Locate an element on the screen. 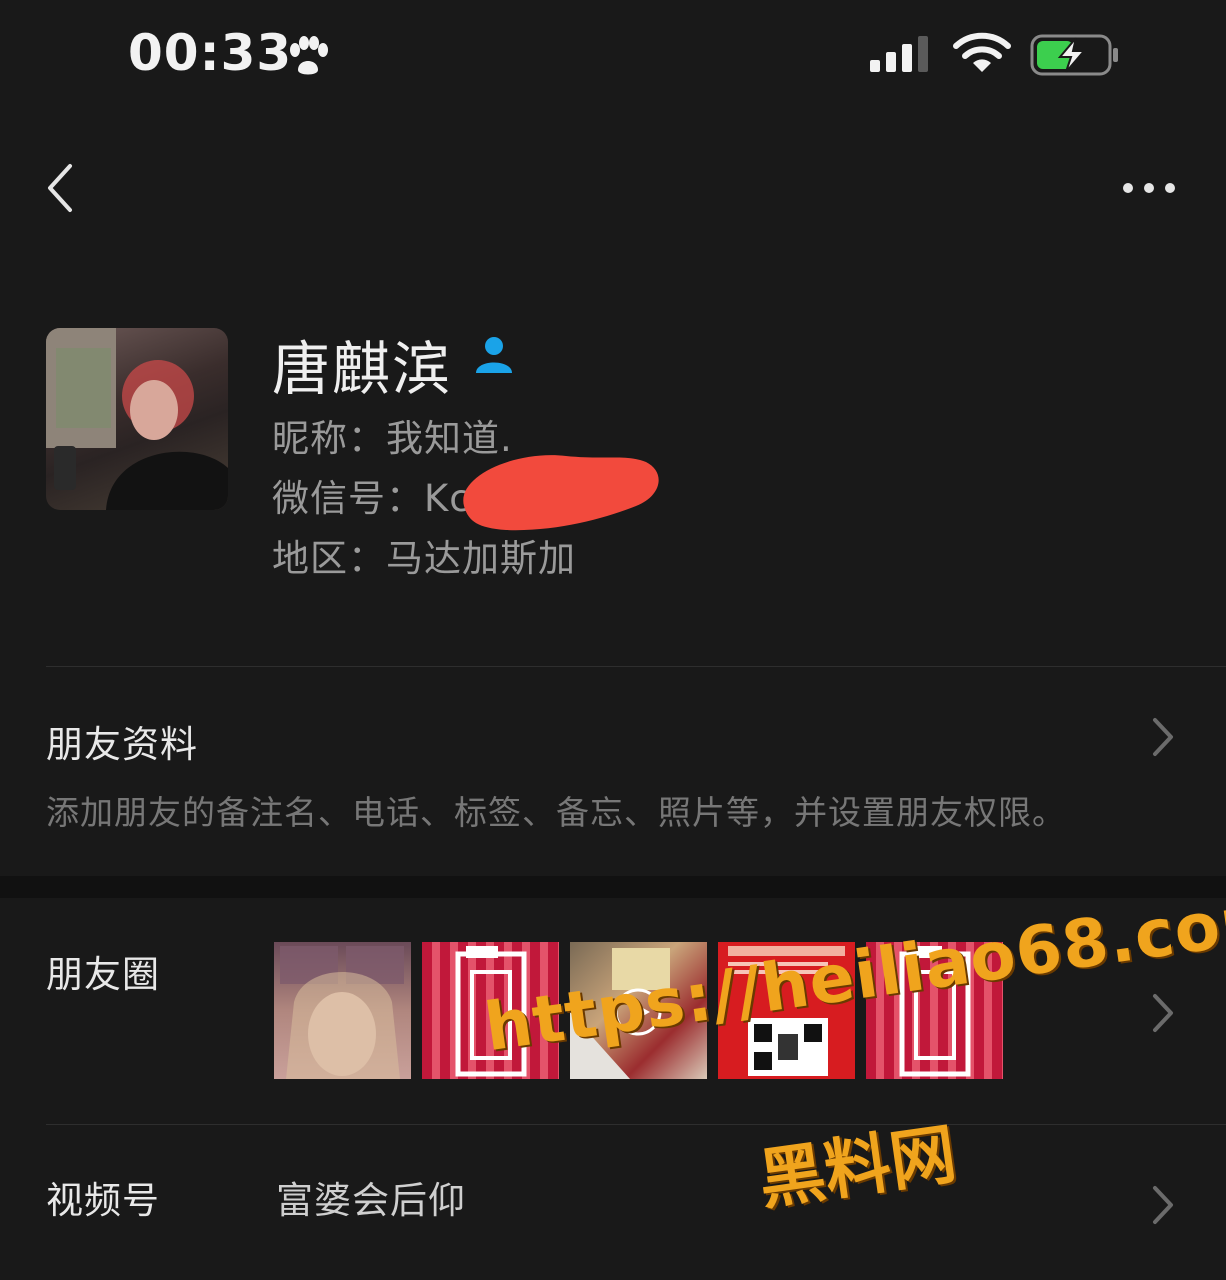 This screenshot has height=1280, width=1226. friend-info-title: 朋友资料 is located at coordinates (122, 744).